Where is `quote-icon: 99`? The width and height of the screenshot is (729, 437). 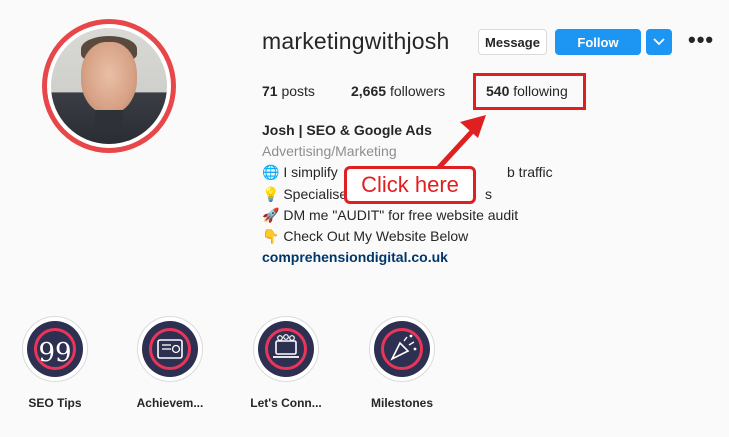 quote-icon: 99 is located at coordinates (54, 353).